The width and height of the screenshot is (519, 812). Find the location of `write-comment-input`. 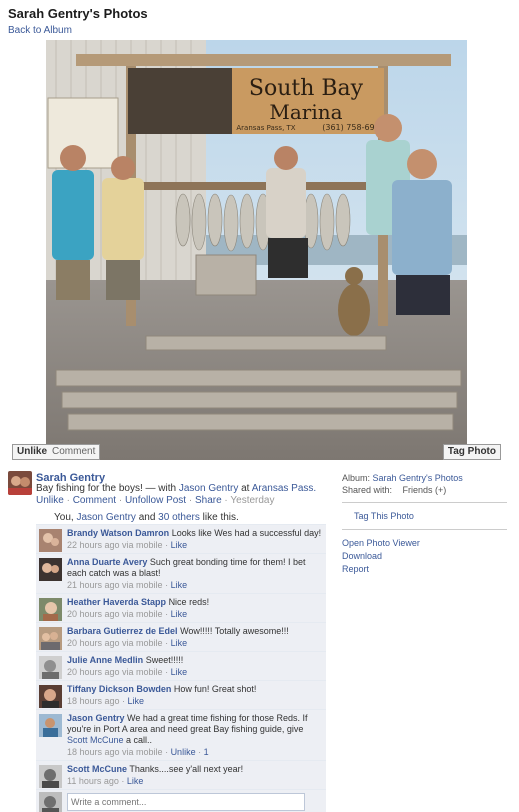

write-comment-input is located at coordinates (186, 802).